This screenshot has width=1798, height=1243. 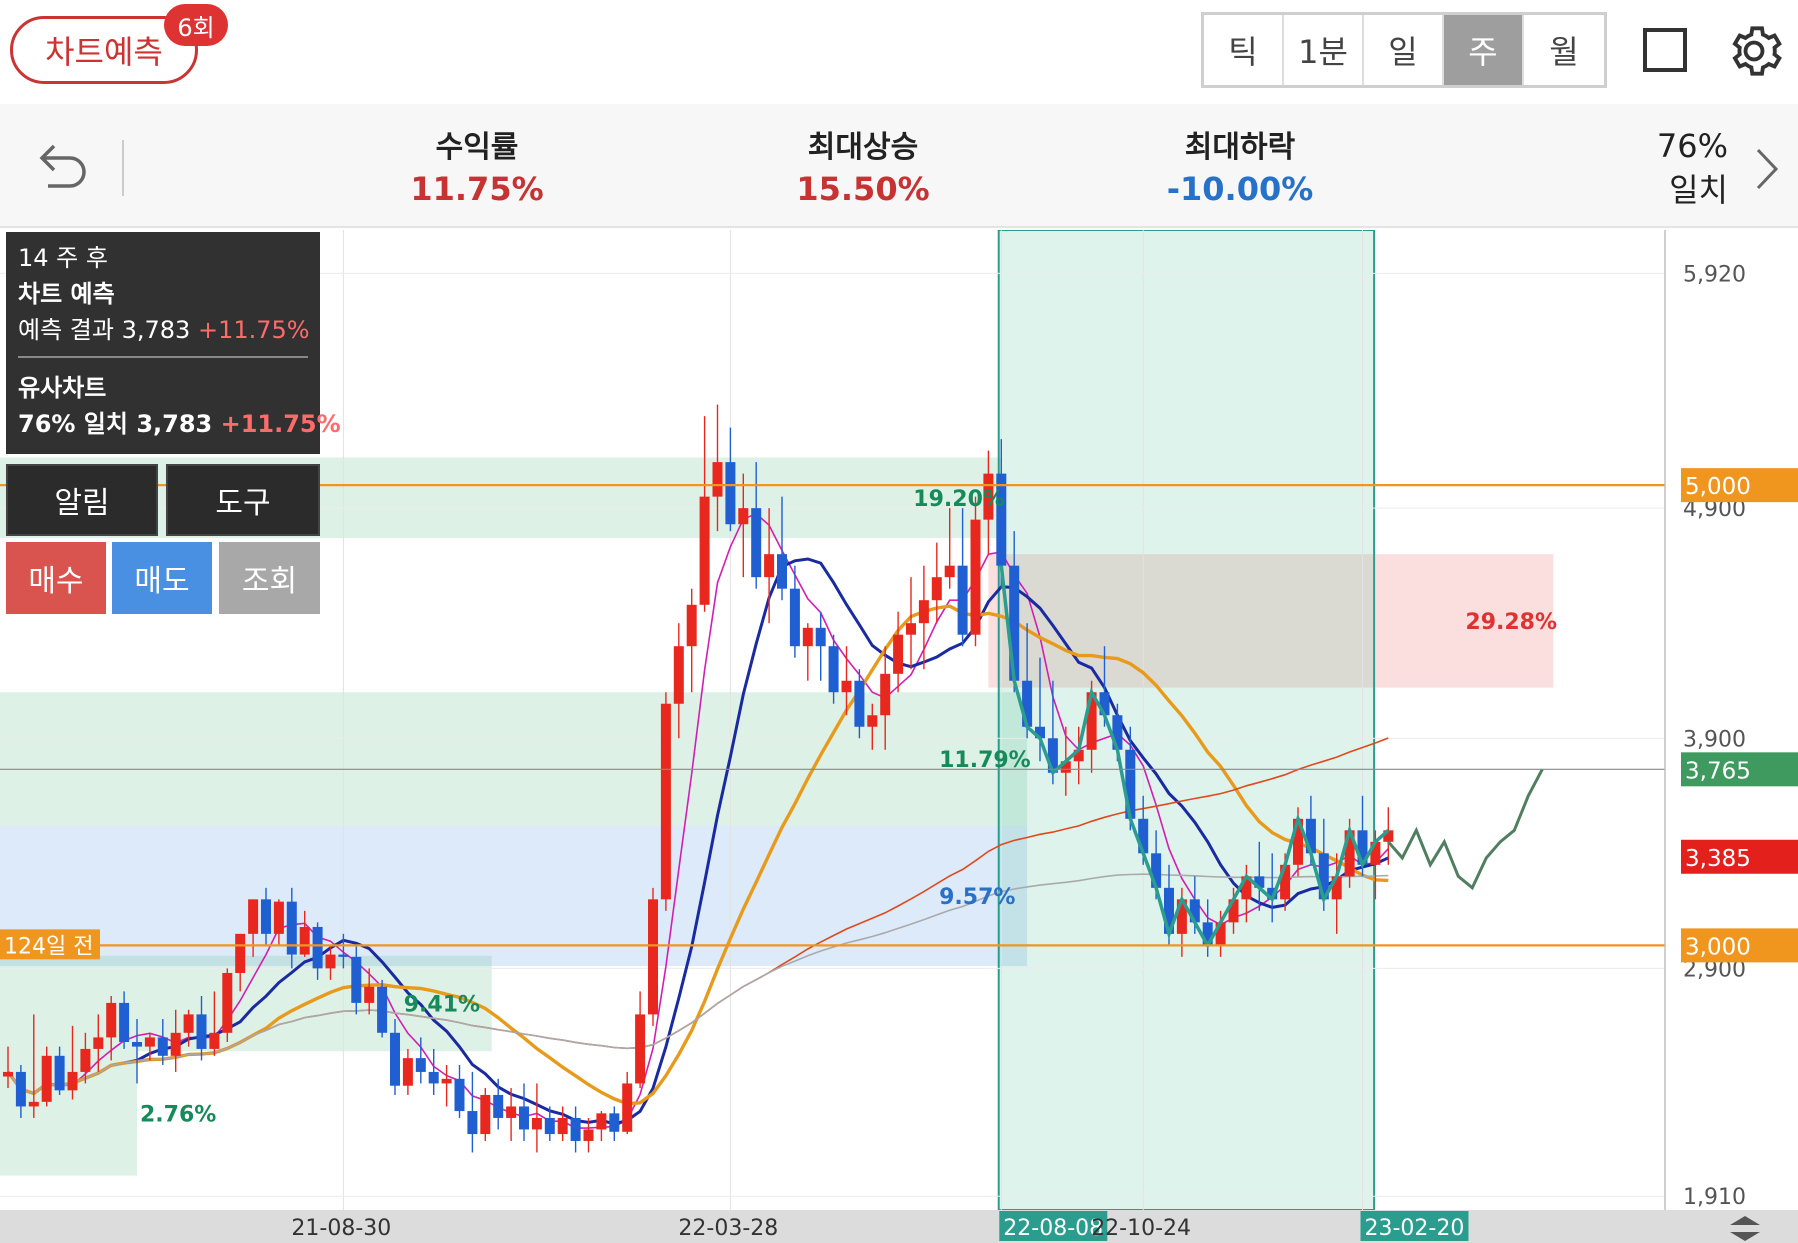 I want to click on zone-label-4: 9.41%, so click(x=442, y=1004).